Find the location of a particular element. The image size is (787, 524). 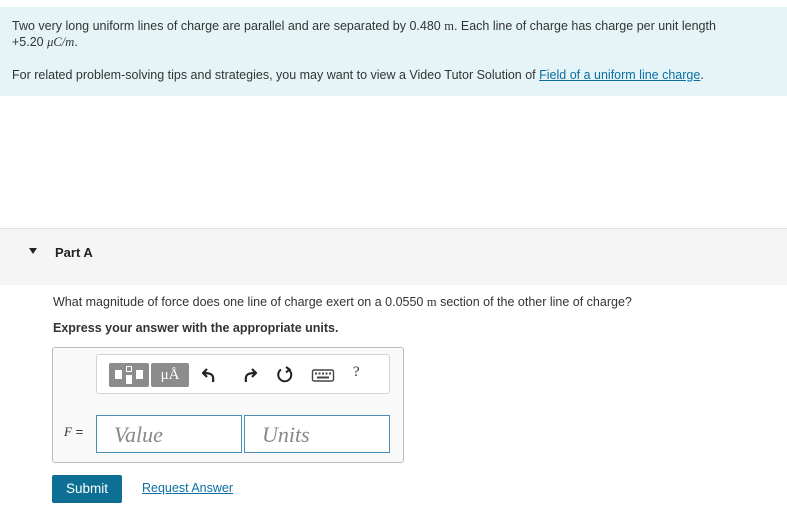

help-icon: ? is located at coordinates (356, 372).